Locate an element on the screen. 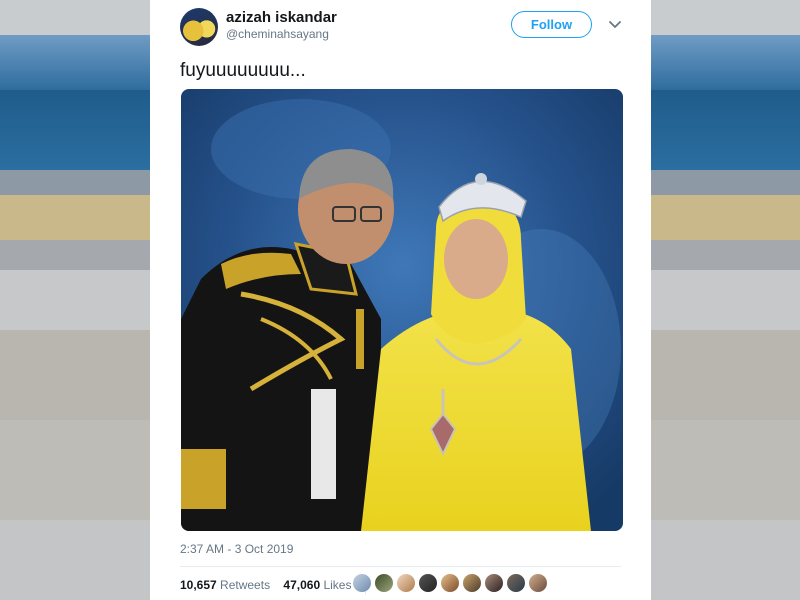 The image size is (800, 600). follow-button: Follow is located at coordinates (551, 24).